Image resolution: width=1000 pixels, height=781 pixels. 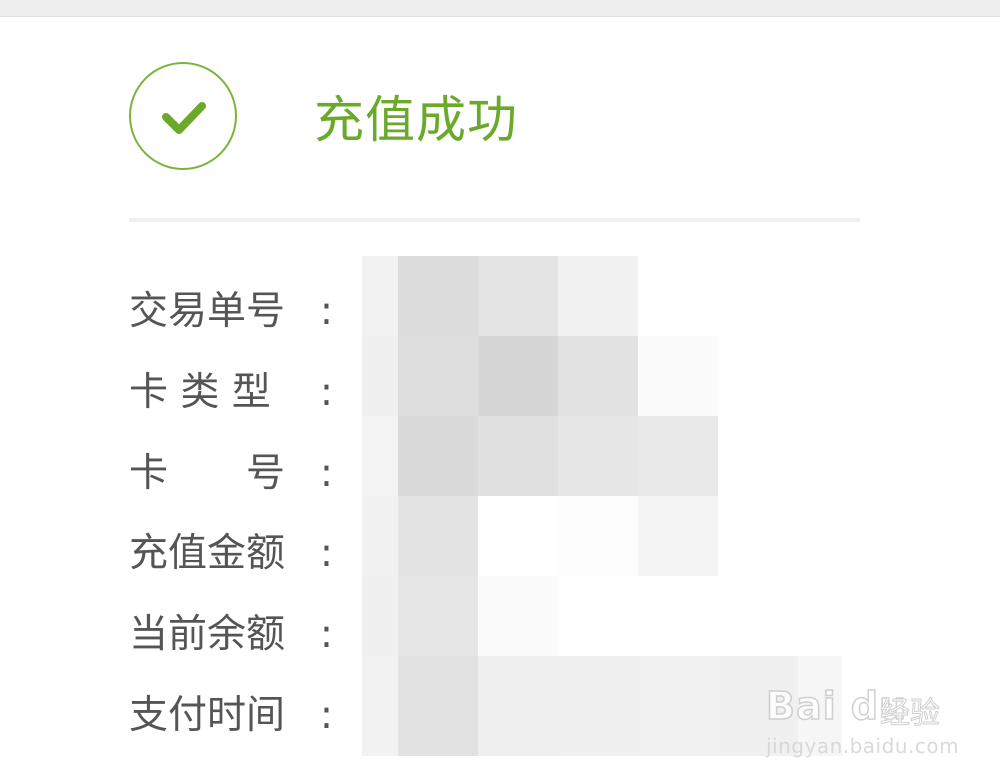 What do you see at coordinates (863, 746) in the screenshot?
I see `watermark-url: jingyan.baidu.com` at bounding box center [863, 746].